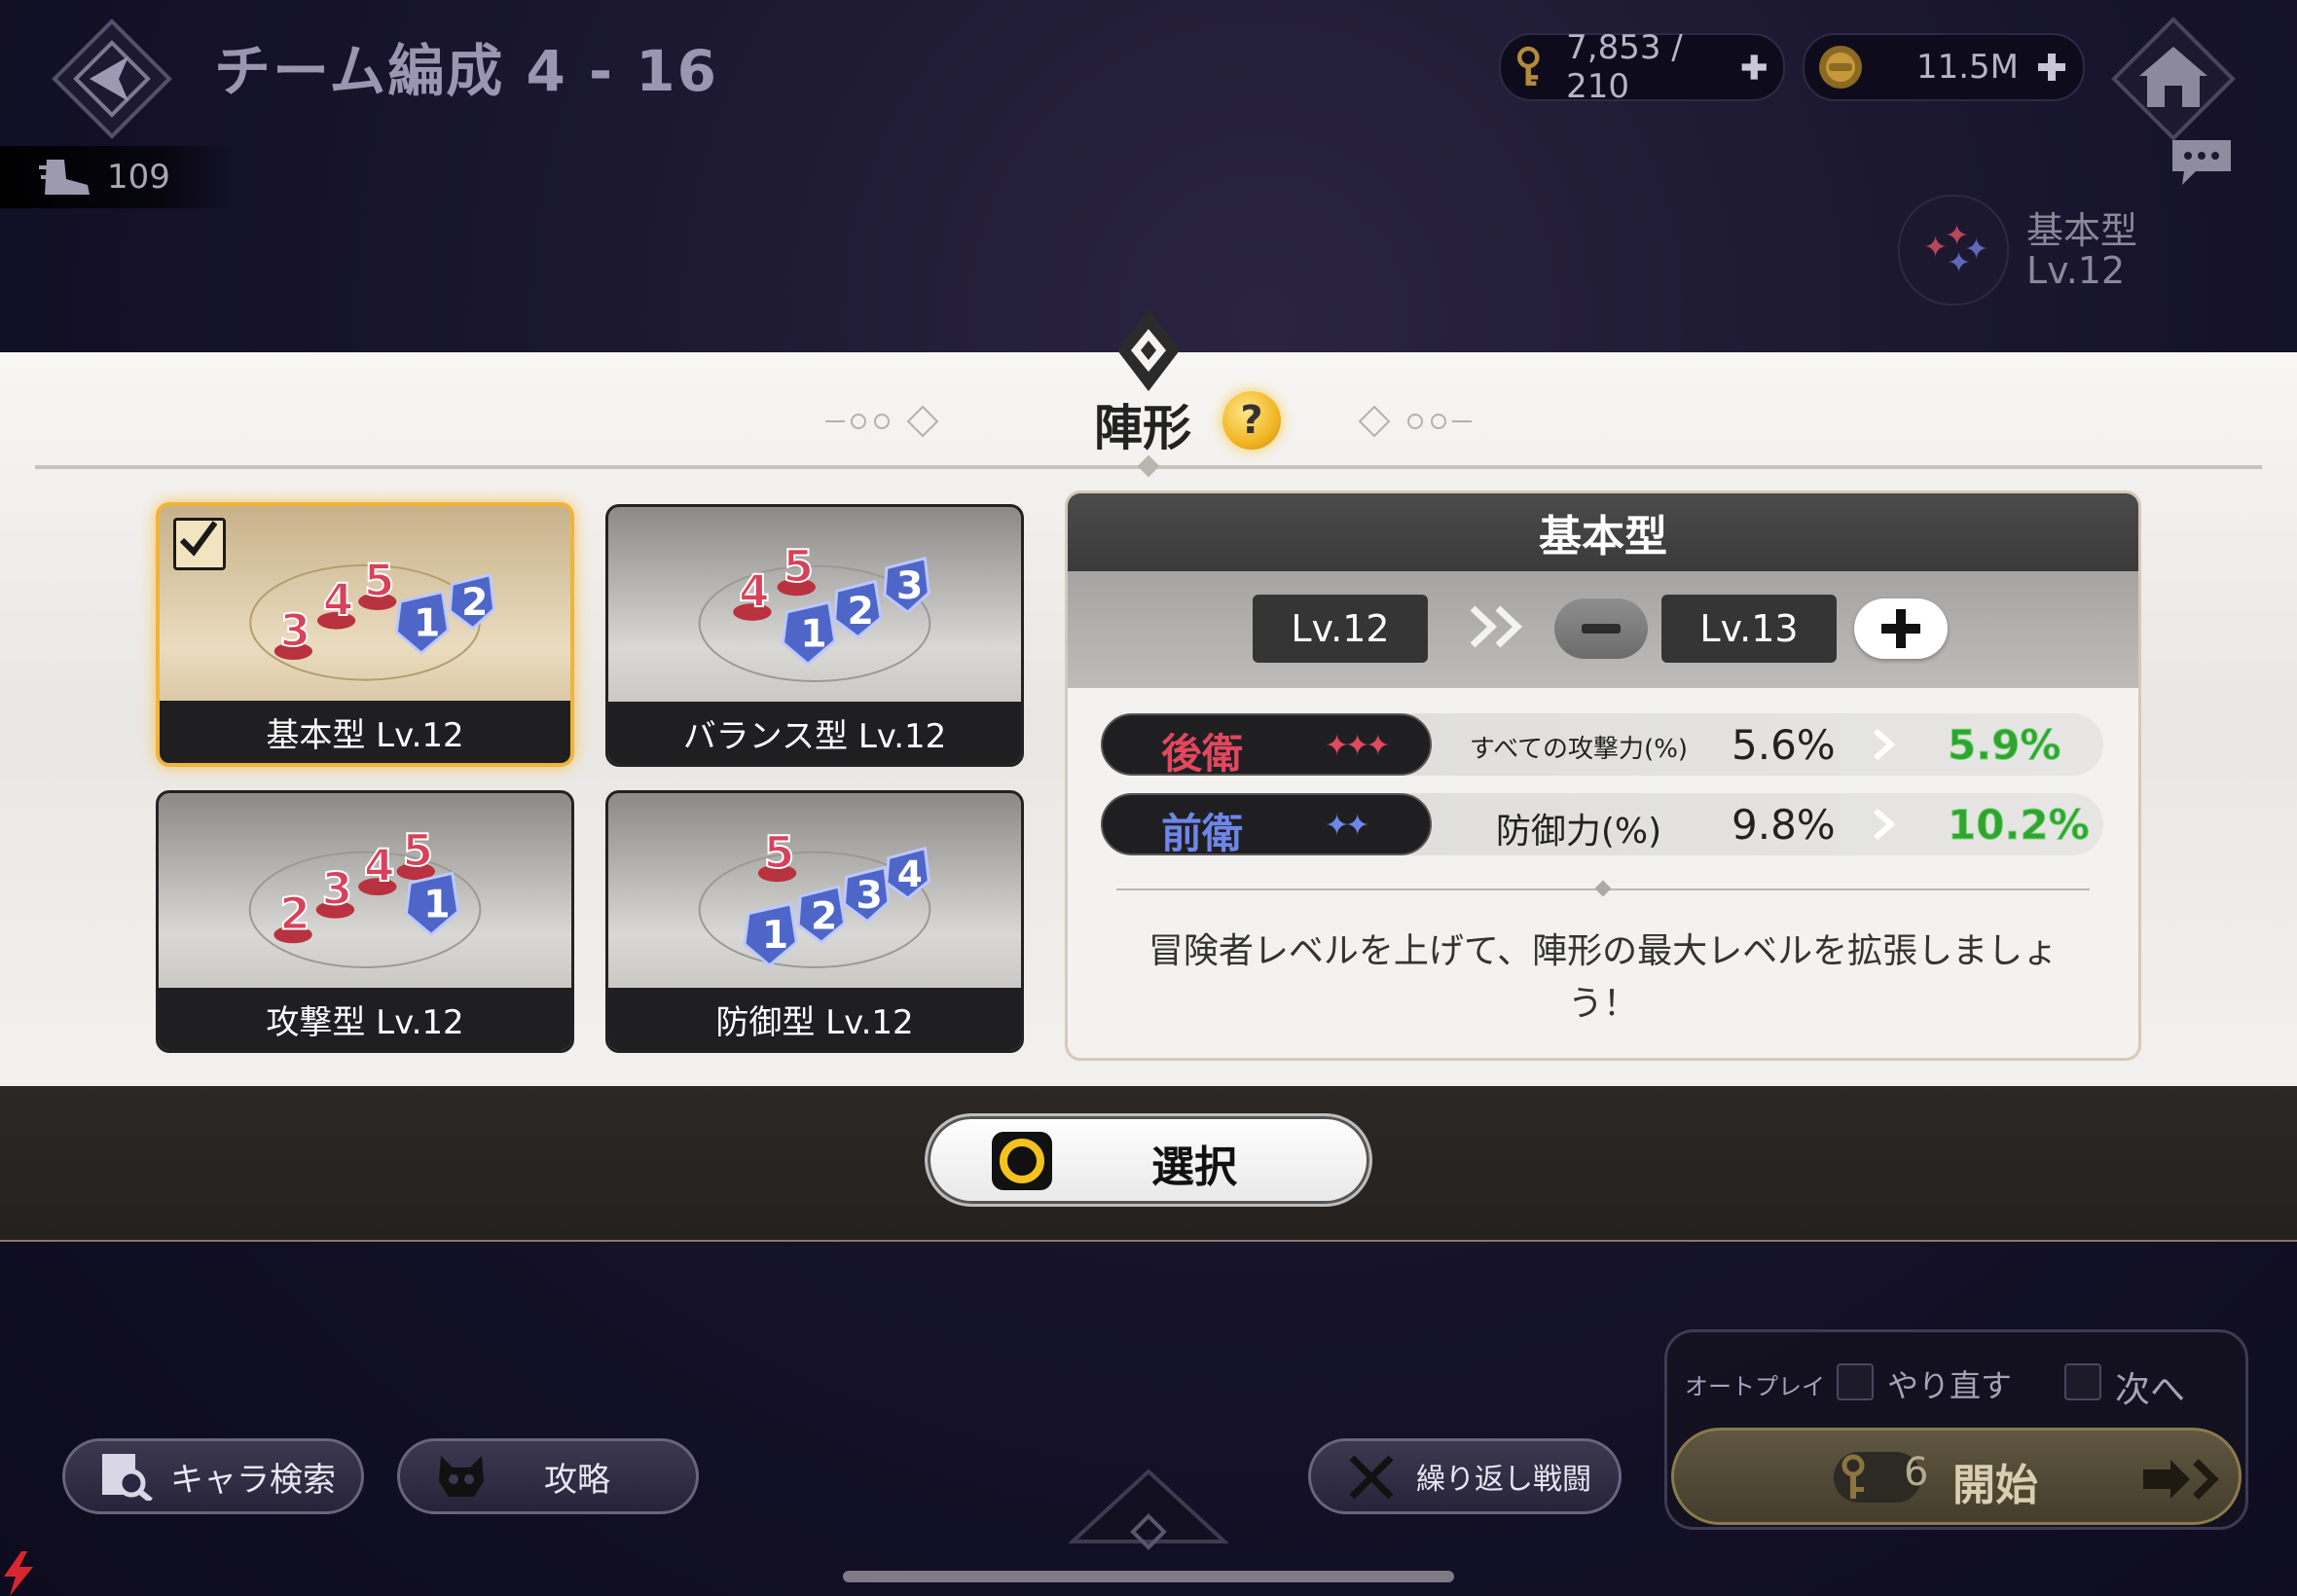  Describe the element at coordinates (814, 635) in the screenshot. I see `formation-card-balance: 4 5 1 2 3 バランス型 Lv.12` at that location.